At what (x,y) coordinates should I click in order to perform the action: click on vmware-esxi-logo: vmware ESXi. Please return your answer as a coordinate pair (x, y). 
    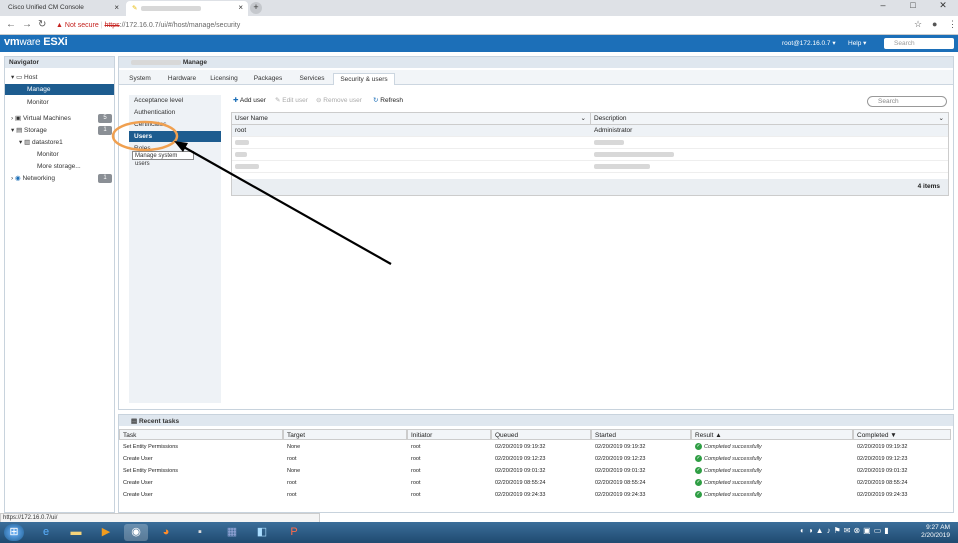
    Looking at the image, I should click on (36, 42).